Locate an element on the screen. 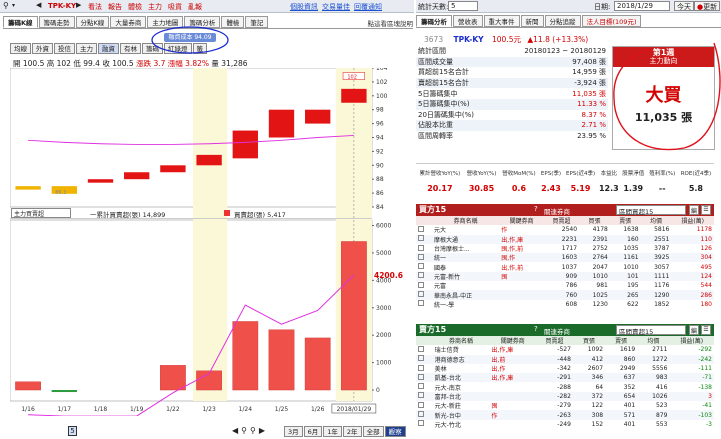 This screenshot has height=439, width=721. refresh-button: ●更新 is located at coordinates (707, 6).